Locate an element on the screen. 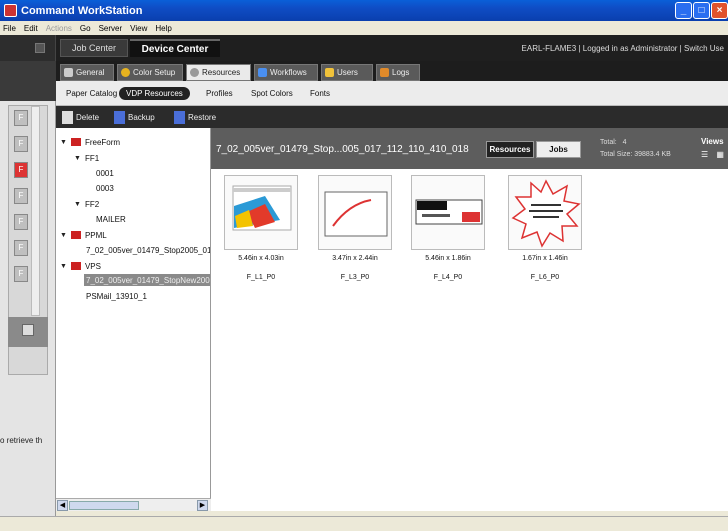 Image resolution: width=728 pixels, height=531 pixels. tree-node-0003: 0003 is located at coordinates (105, 188).